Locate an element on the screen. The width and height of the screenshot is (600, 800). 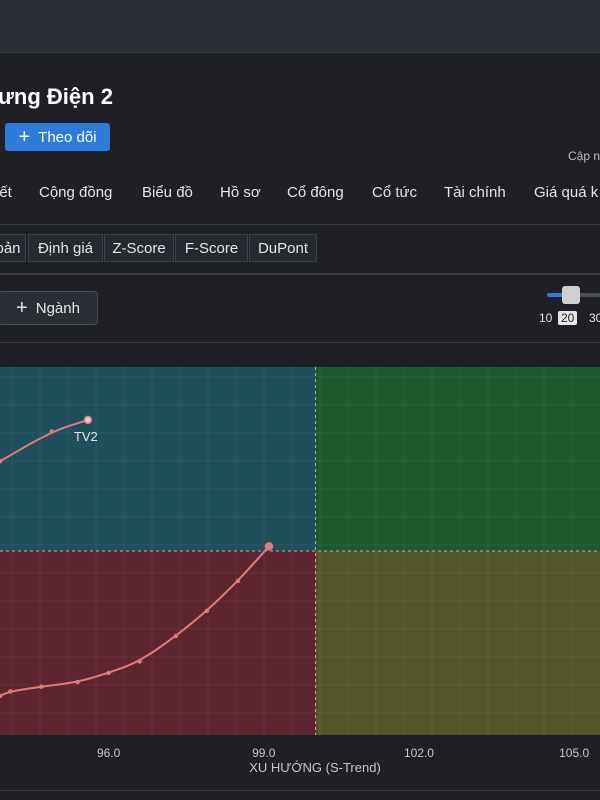
x-tick-label: 105.0 is located at coordinates (574, 753).